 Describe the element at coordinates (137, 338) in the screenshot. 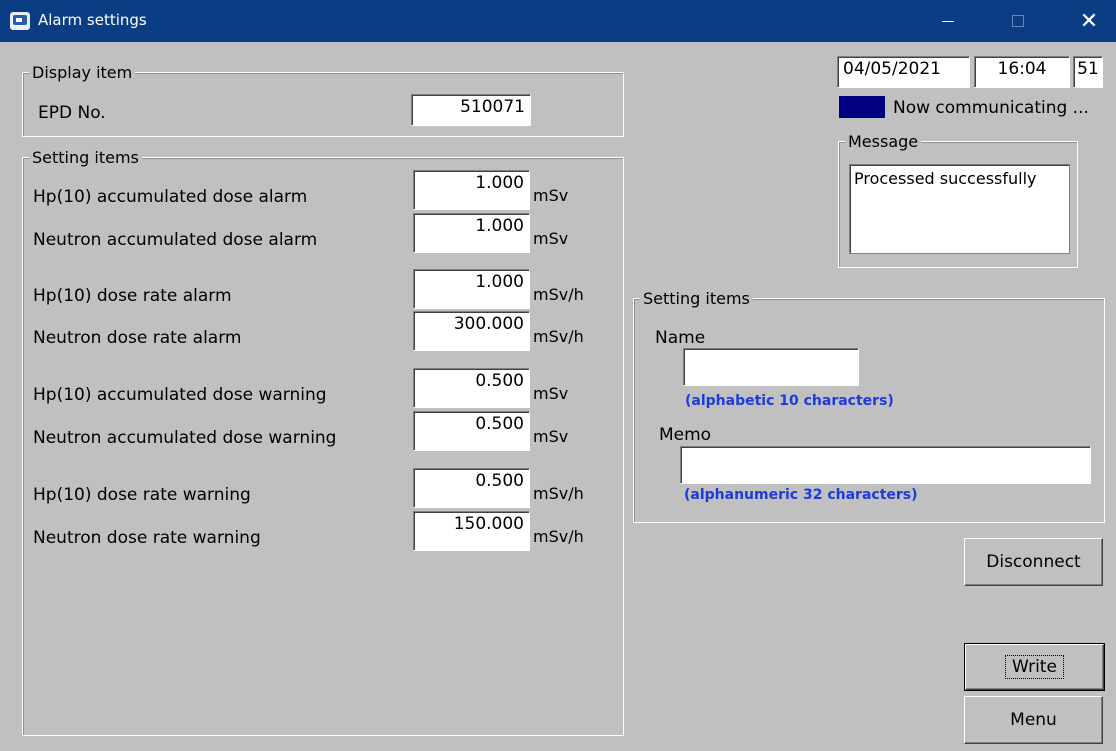

I see `setting-label: Neutron dose rate alarm` at that location.